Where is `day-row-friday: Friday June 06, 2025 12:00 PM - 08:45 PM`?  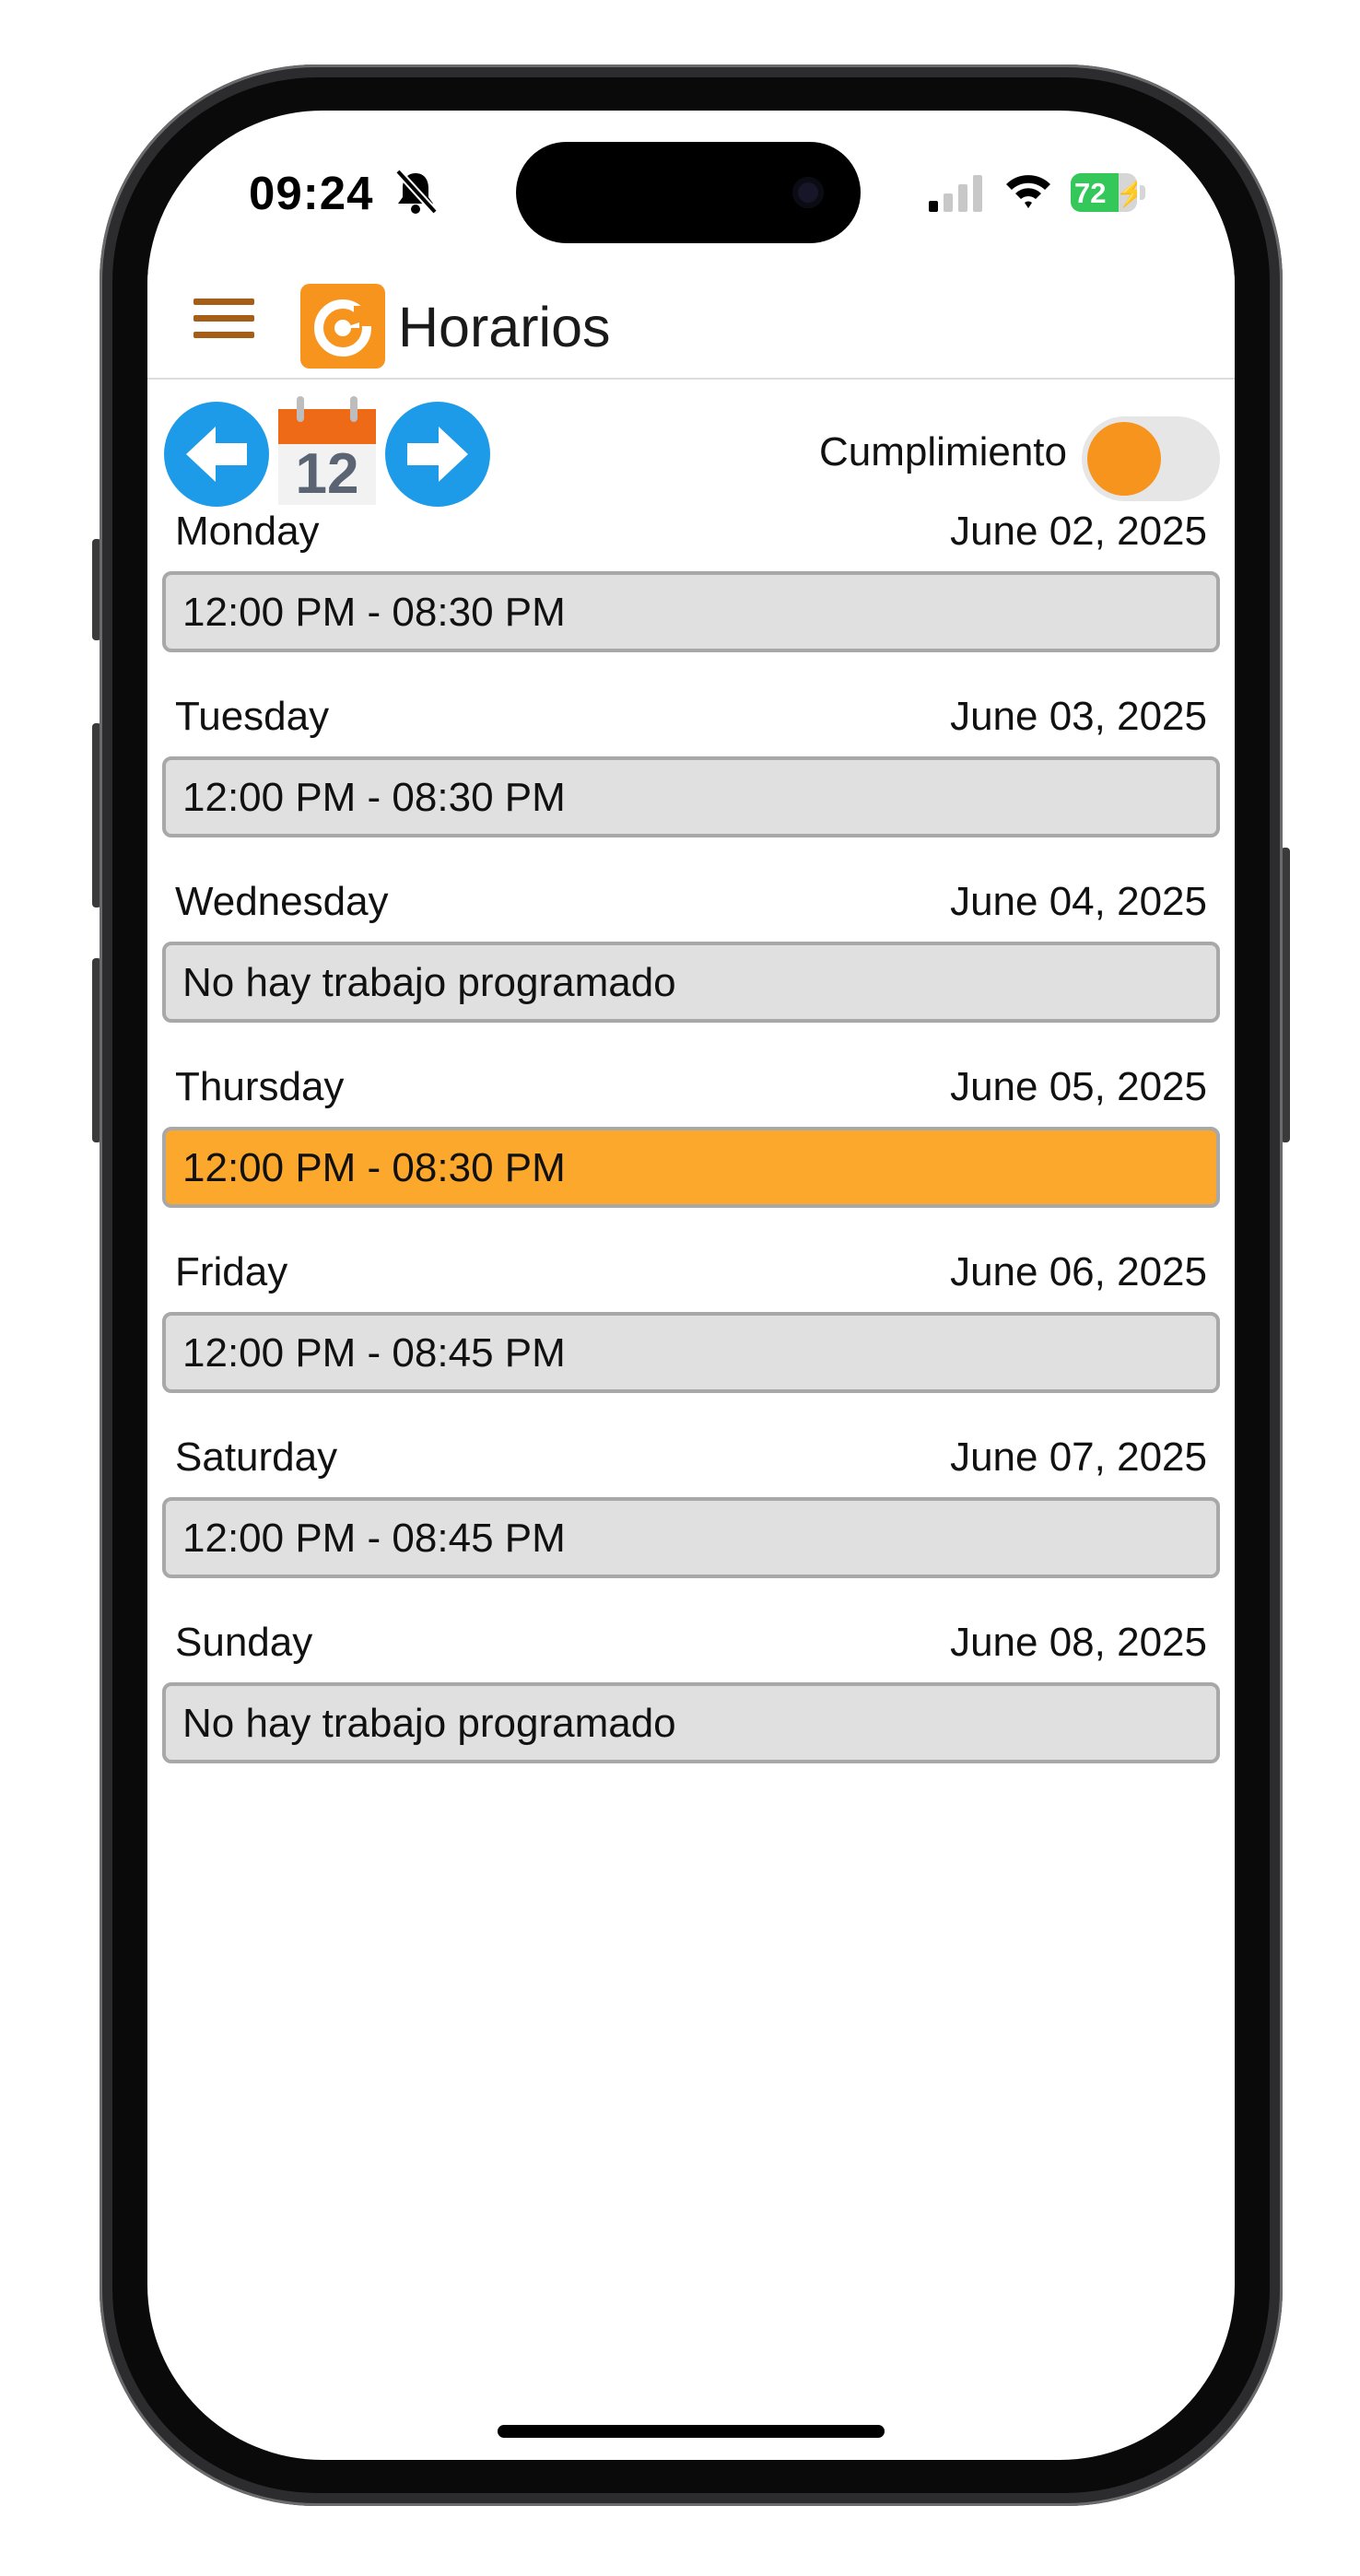
day-row-friday: Friday June 06, 2025 12:00 PM - 08:45 PM is located at coordinates (691, 1341).